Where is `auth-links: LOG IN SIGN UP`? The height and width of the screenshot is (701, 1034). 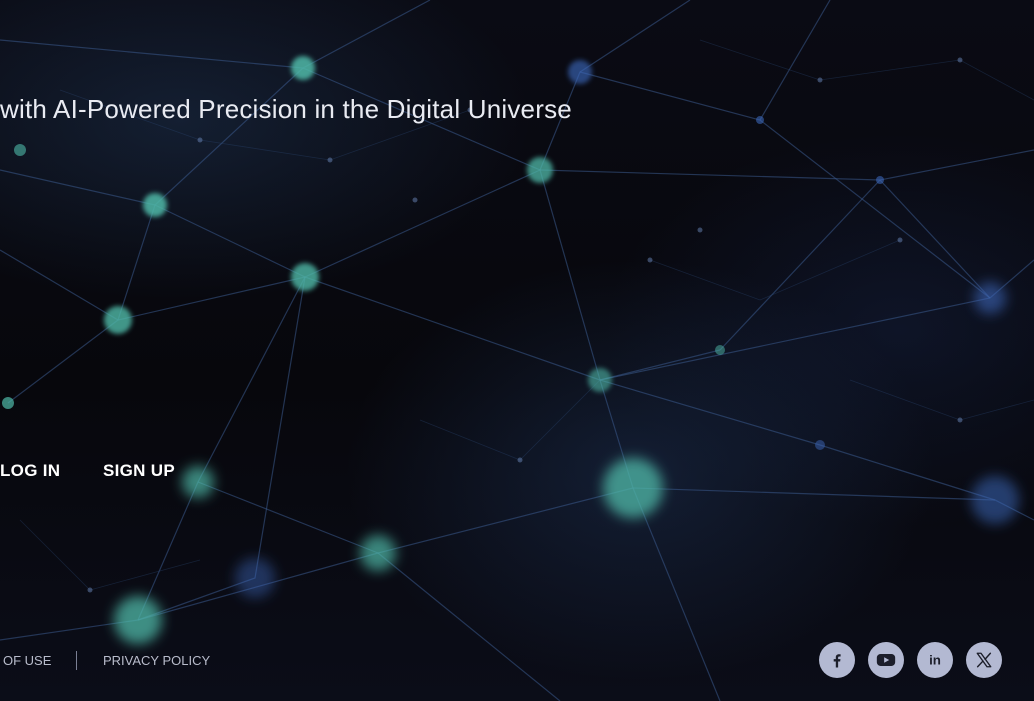
auth-links: LOG IN SIGN UP is located at coordinates (130, 473).